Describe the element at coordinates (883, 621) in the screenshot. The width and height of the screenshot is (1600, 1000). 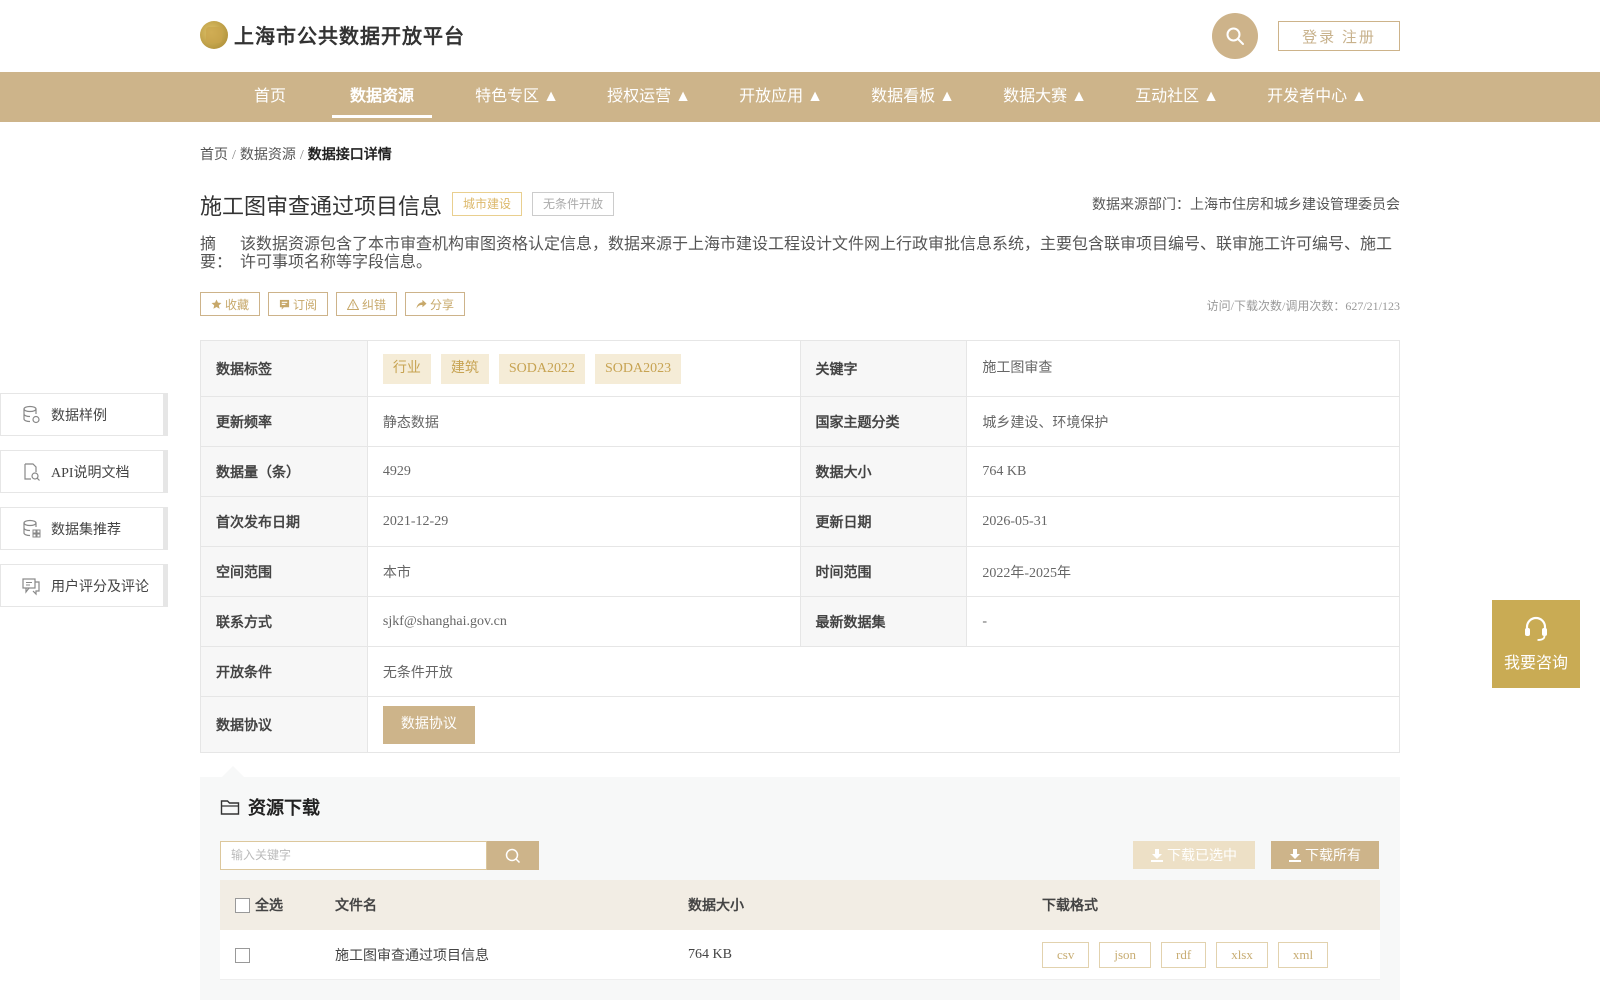
I see `latest-dataset-label: 最新数据集` at that location.